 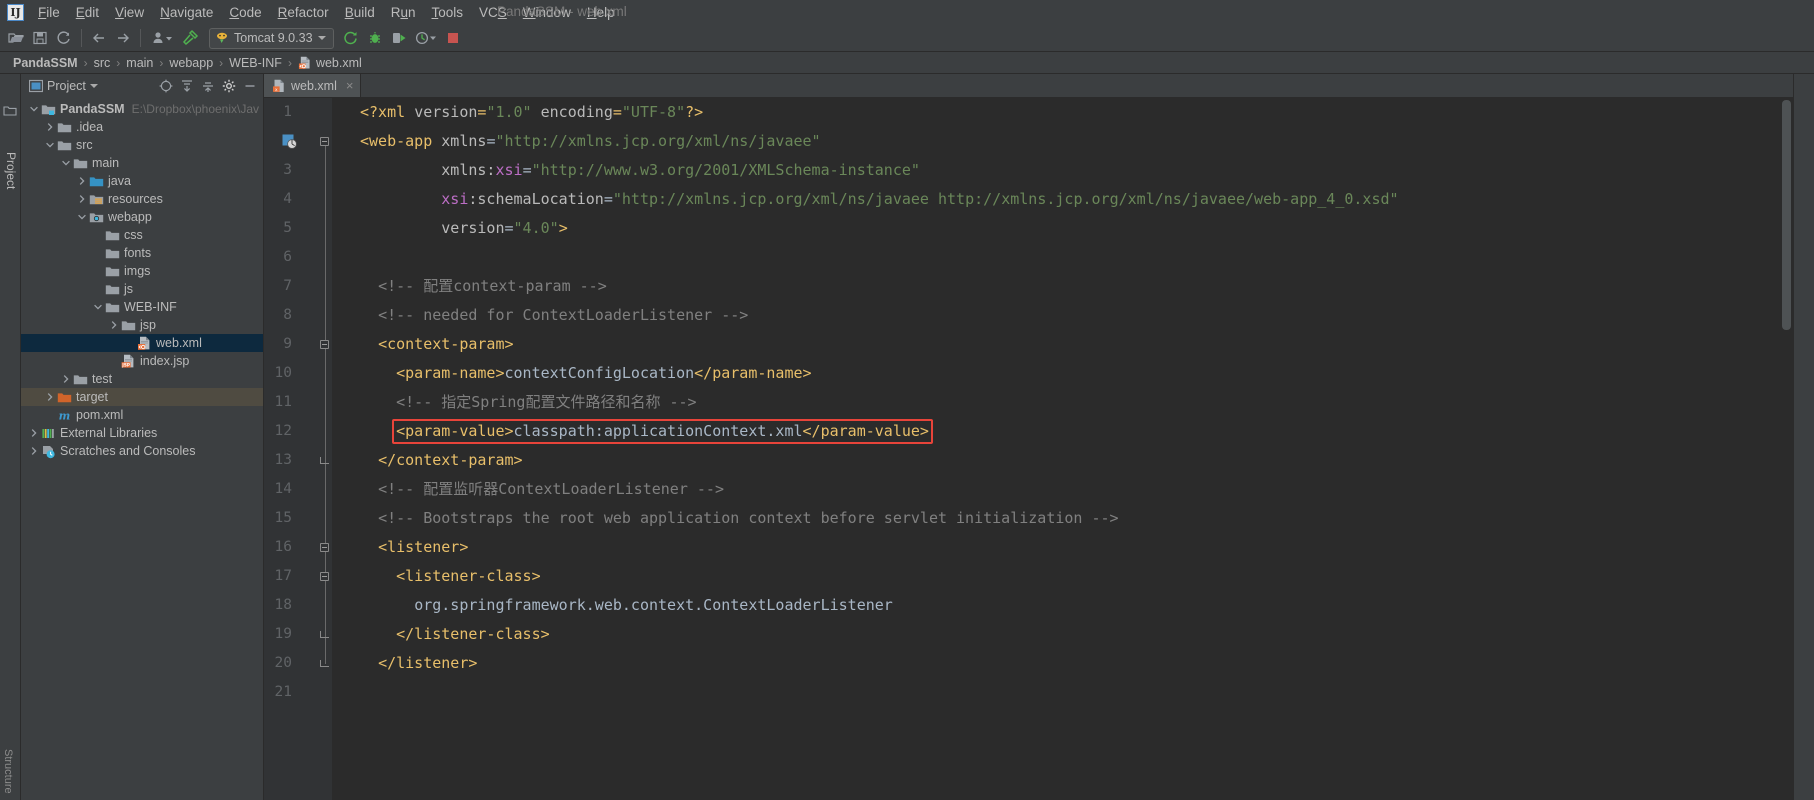 I want to click on tree-item-web-xml: web.xml, so click(x=142, y=343).